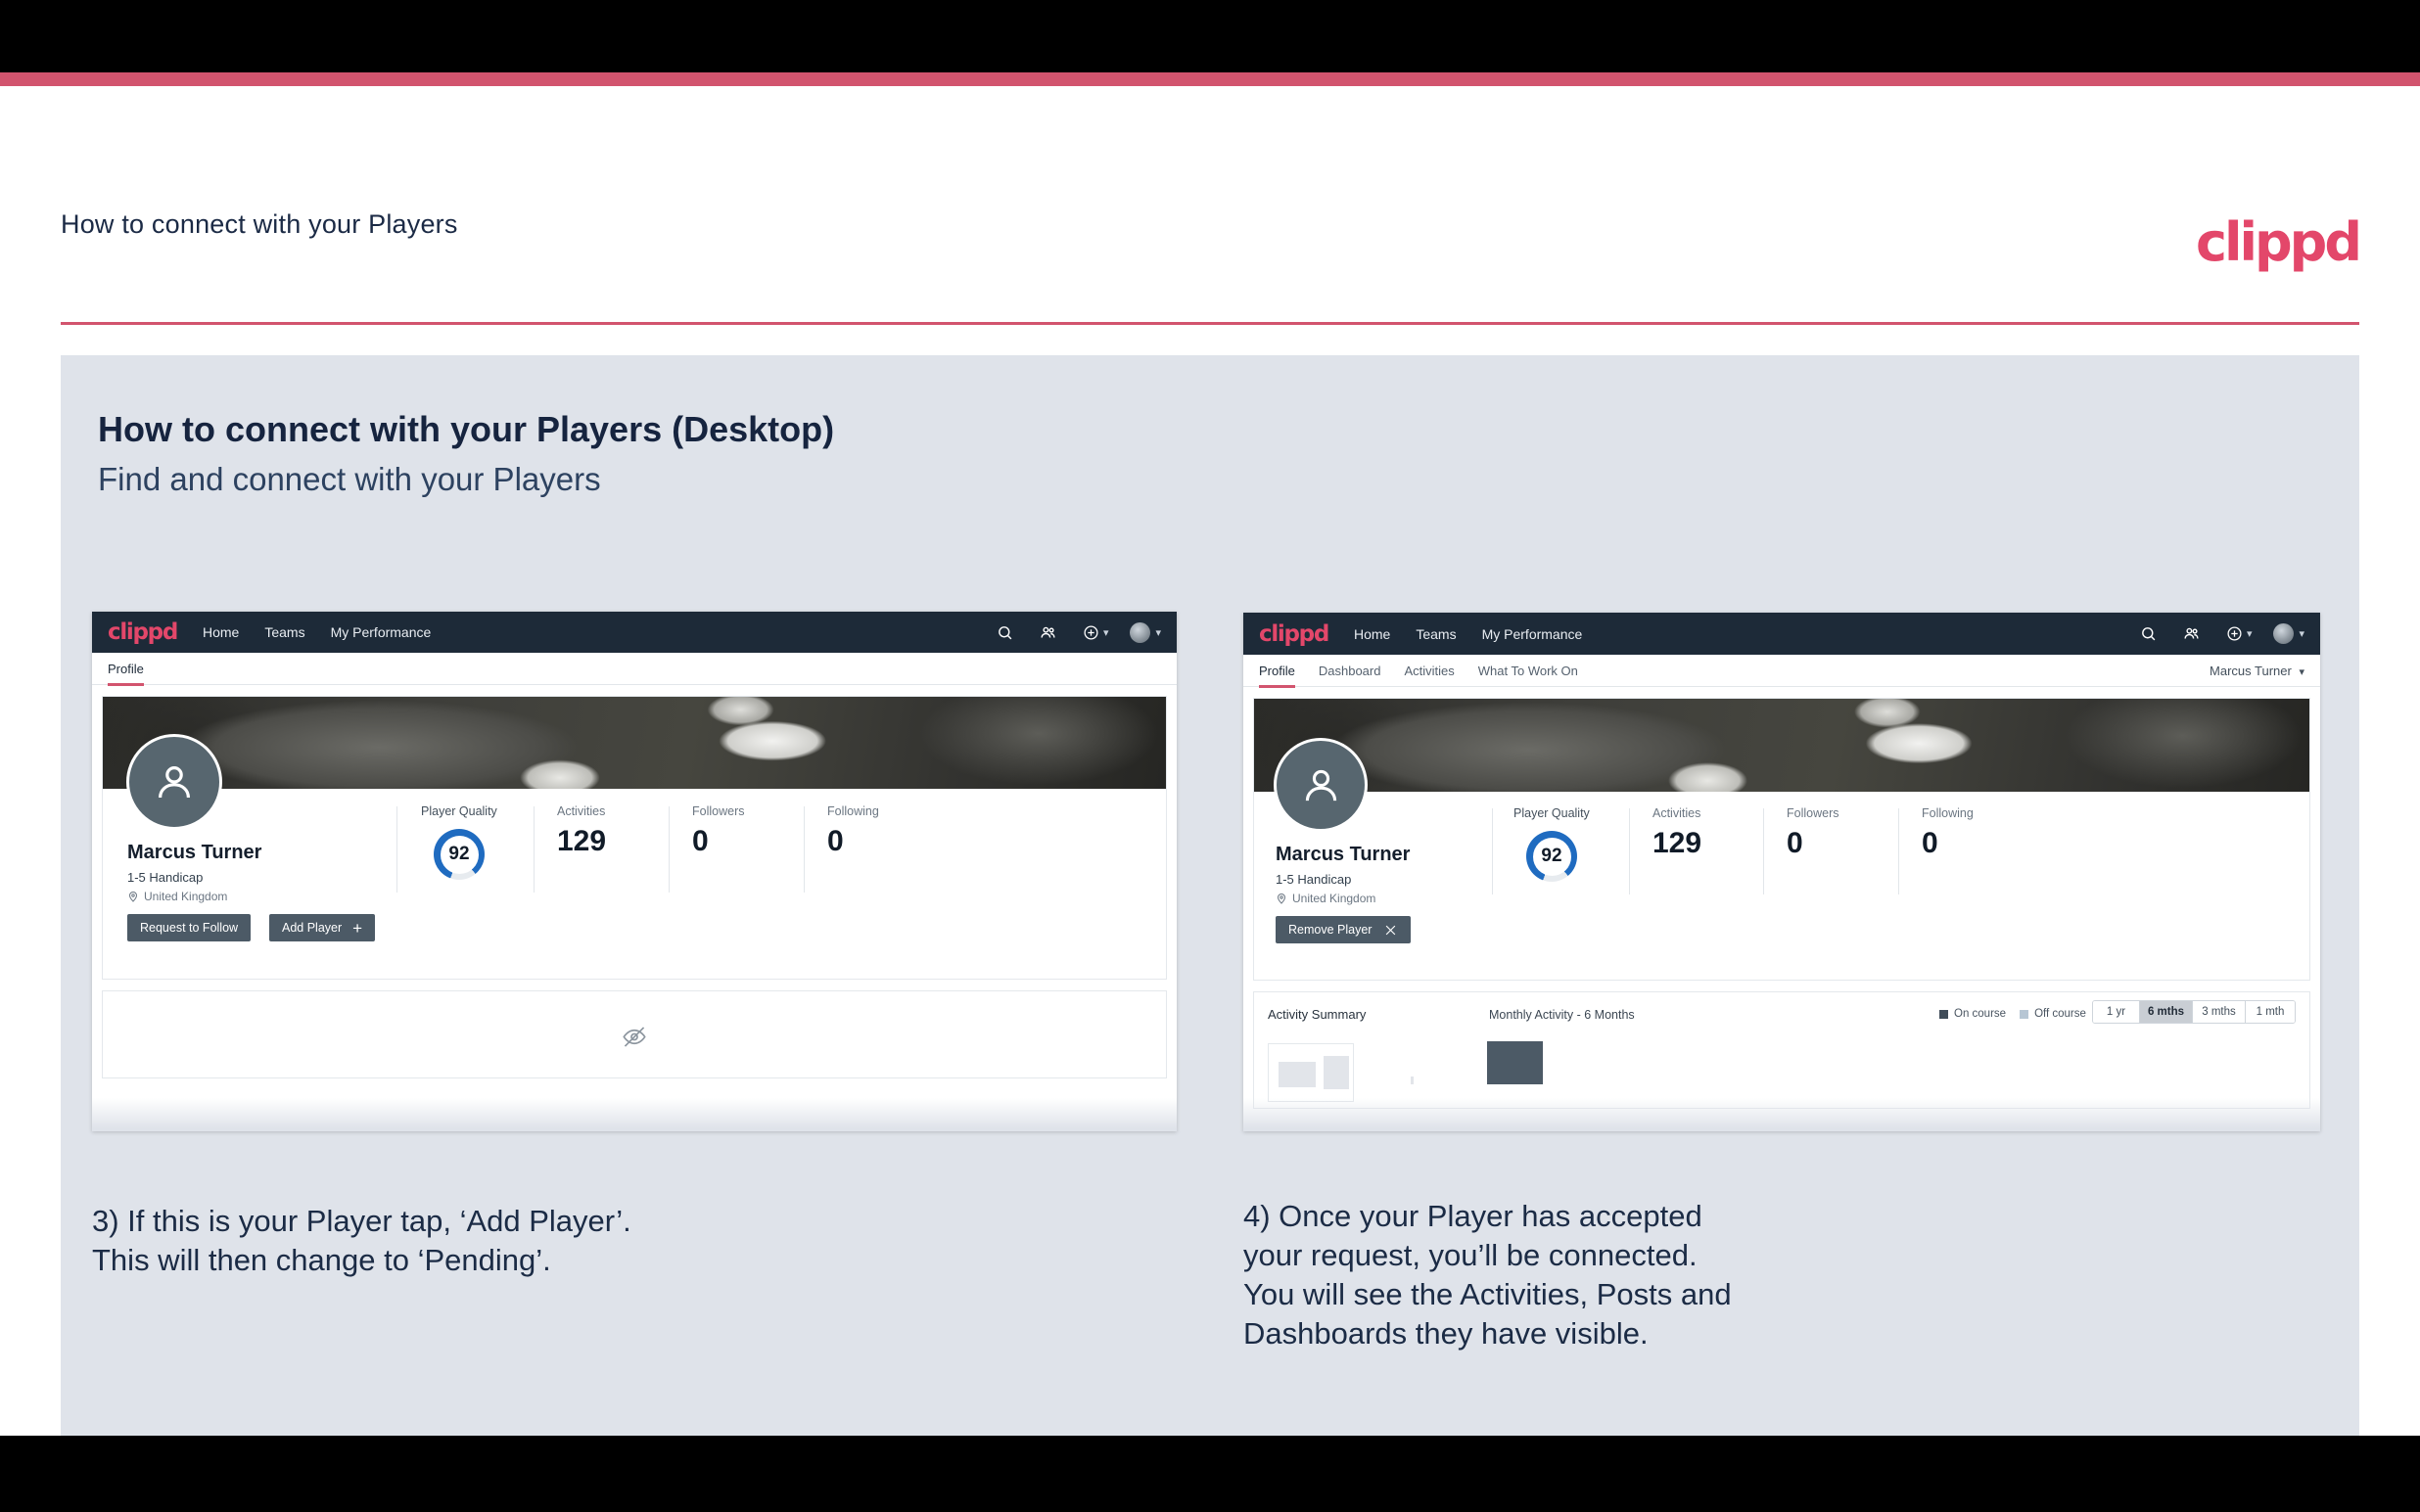 Image resolution: width=2420 pixels, height=1512 pixels. I want to click on chevron-down-icon-selector: ▾, so click(2301, 671).